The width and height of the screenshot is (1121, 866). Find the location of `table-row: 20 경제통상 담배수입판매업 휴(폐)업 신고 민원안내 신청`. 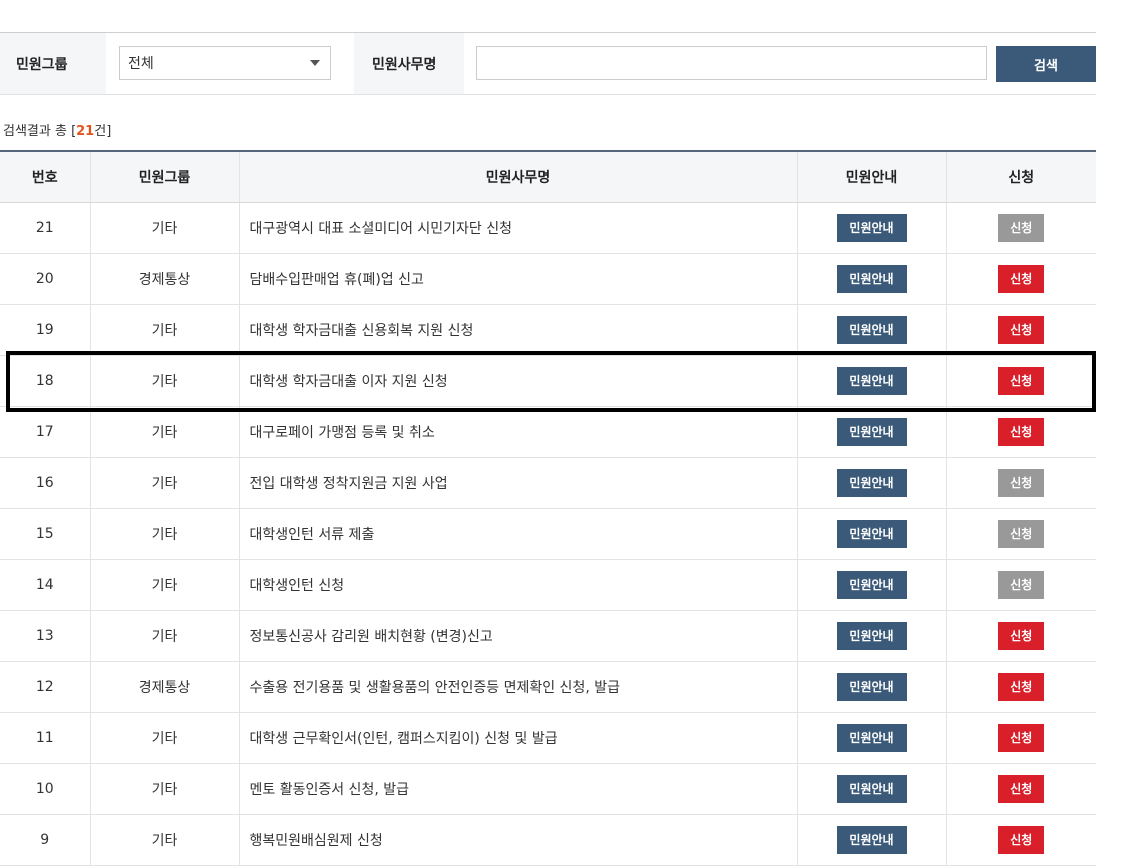

table-row: 20 경제통상 담배수입판매업 휴(폐)업 신고 민원안내 신청 is located at coordinates (548, 279).